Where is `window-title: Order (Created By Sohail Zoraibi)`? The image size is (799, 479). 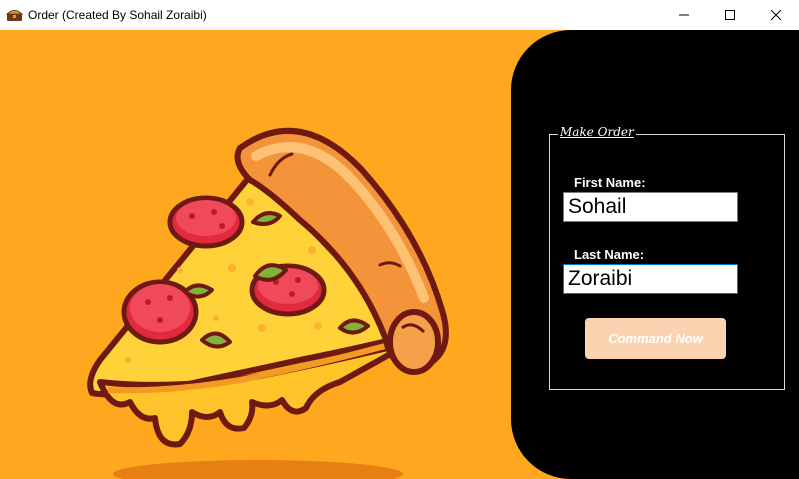
window-title: Order (Created By Sohail Zoraibi) is located at coordinates (117, 15).